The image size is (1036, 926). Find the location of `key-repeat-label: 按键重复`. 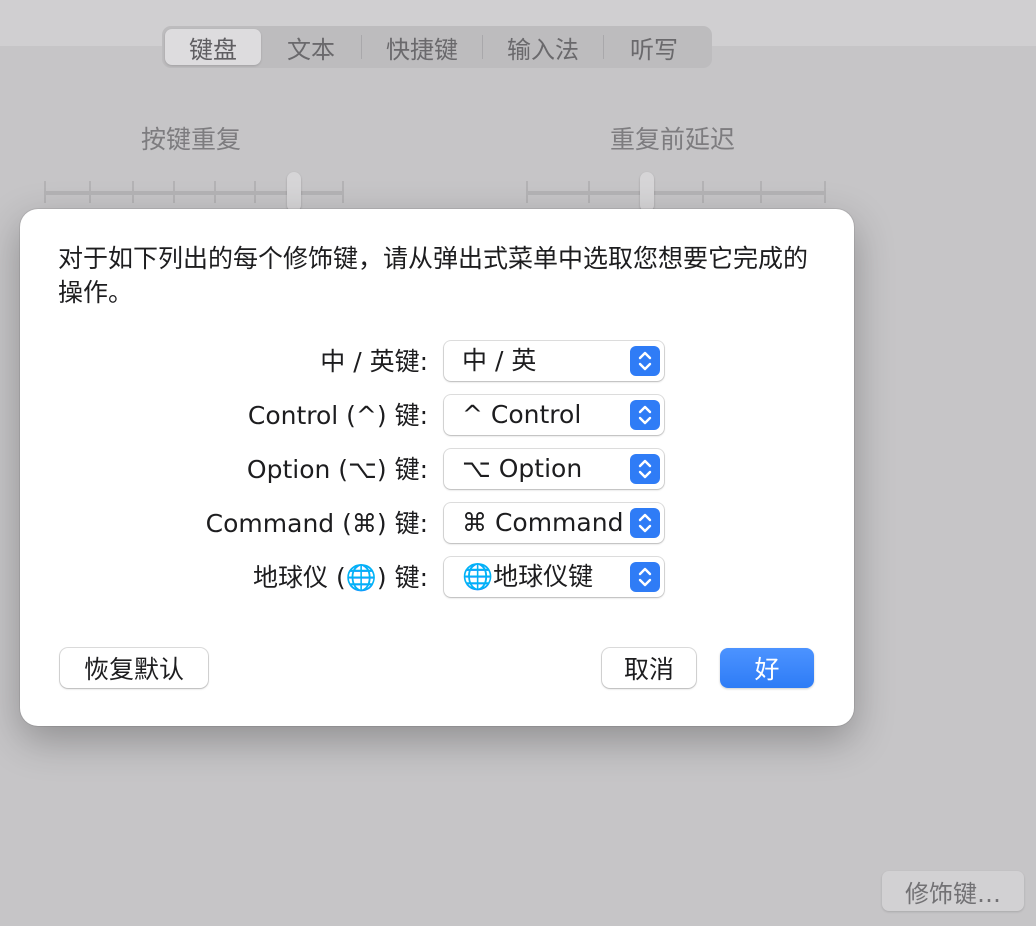

key-repeat-label: 按键重复 is located at coordinates (191, 139).